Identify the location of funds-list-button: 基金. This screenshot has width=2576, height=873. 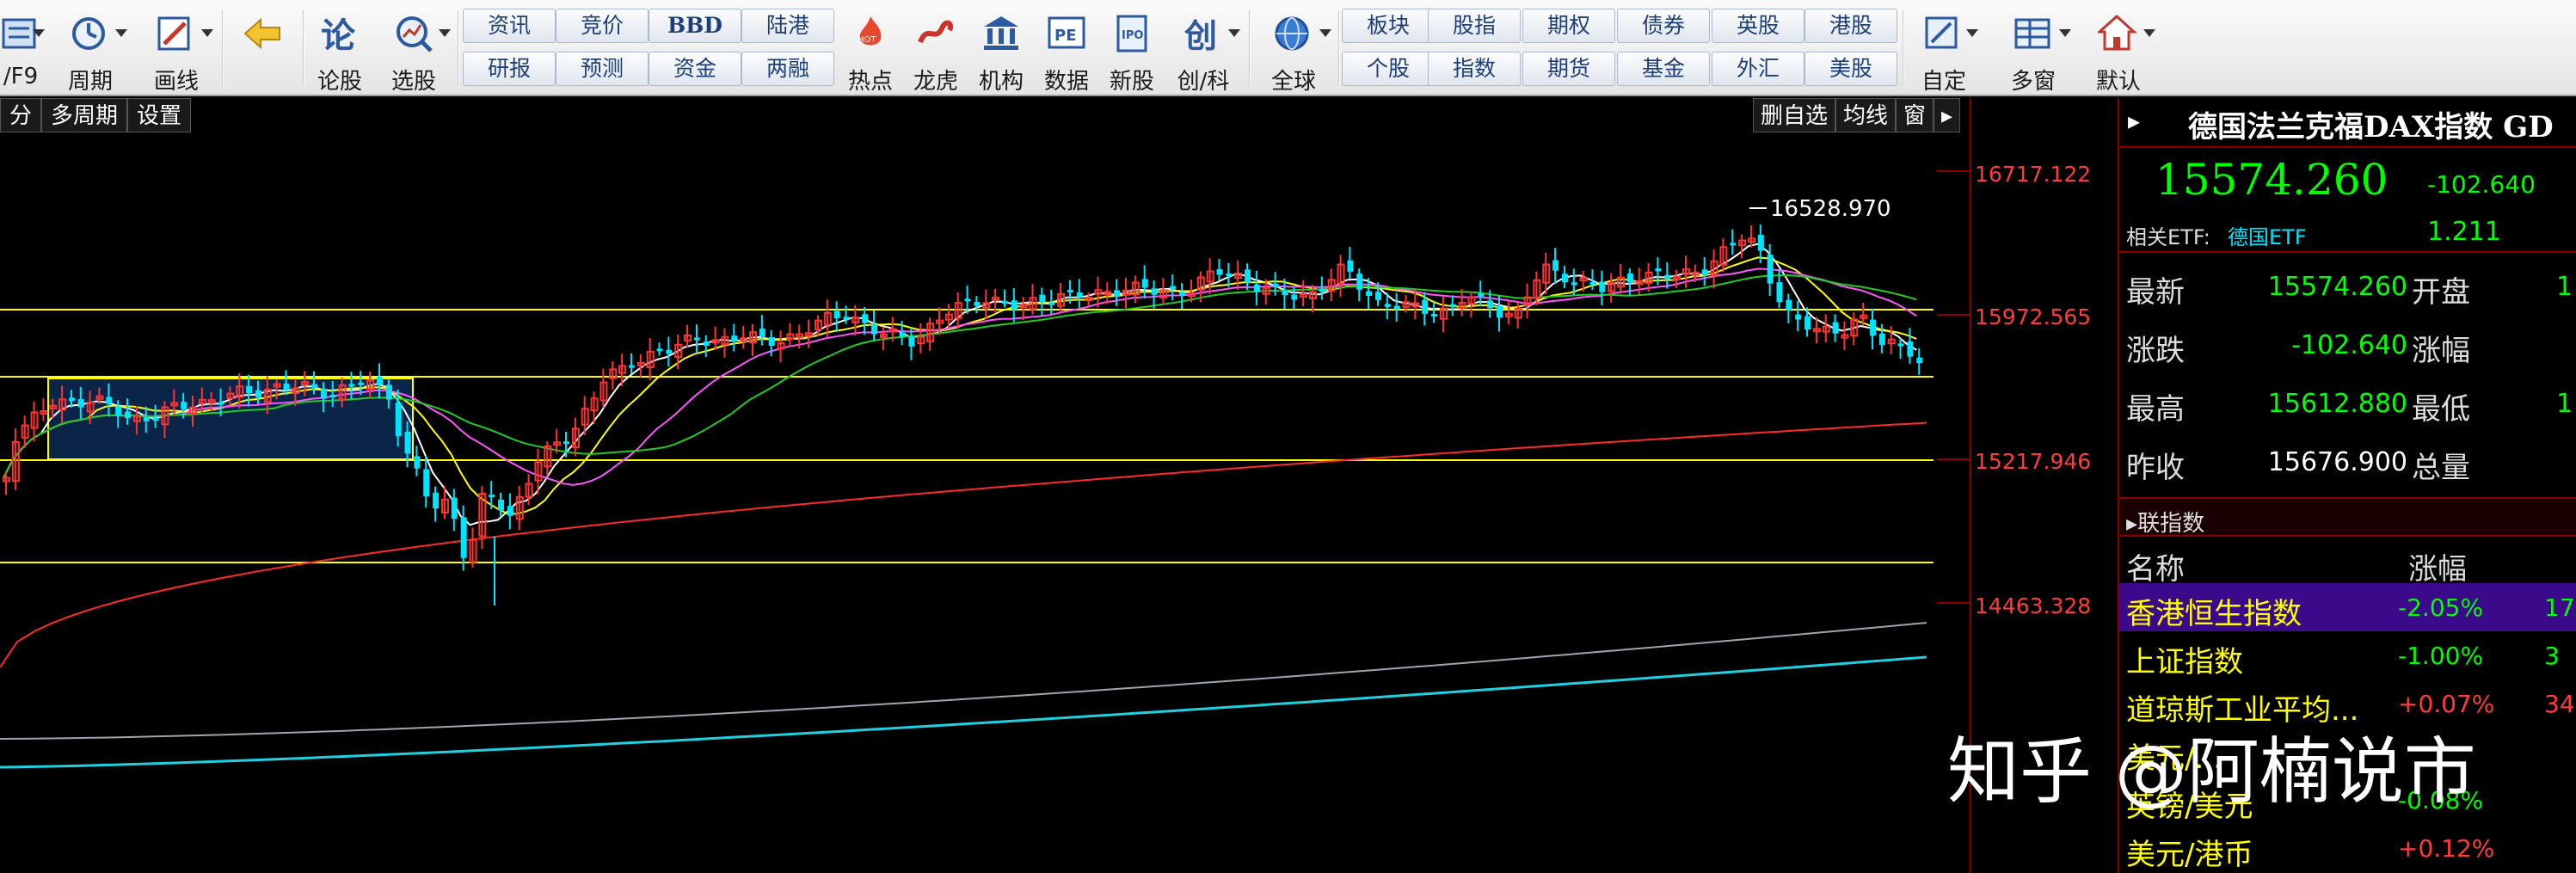
(1663, 69).